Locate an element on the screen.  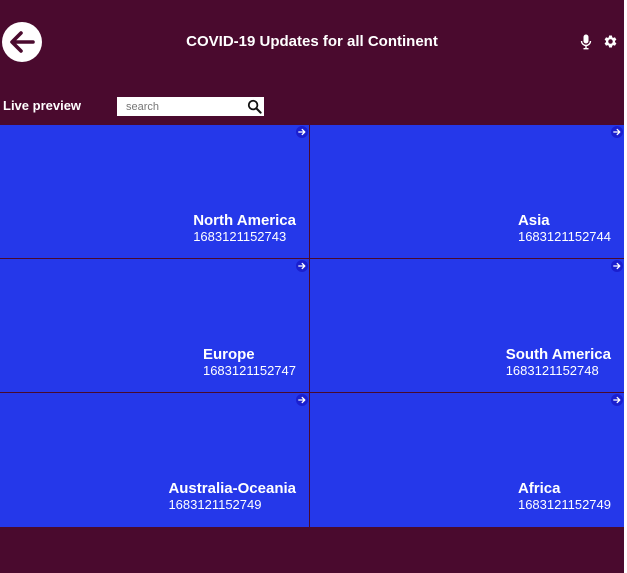
continent-card-europe: Europe 1683121152747 is located at coordinates (154, 325).